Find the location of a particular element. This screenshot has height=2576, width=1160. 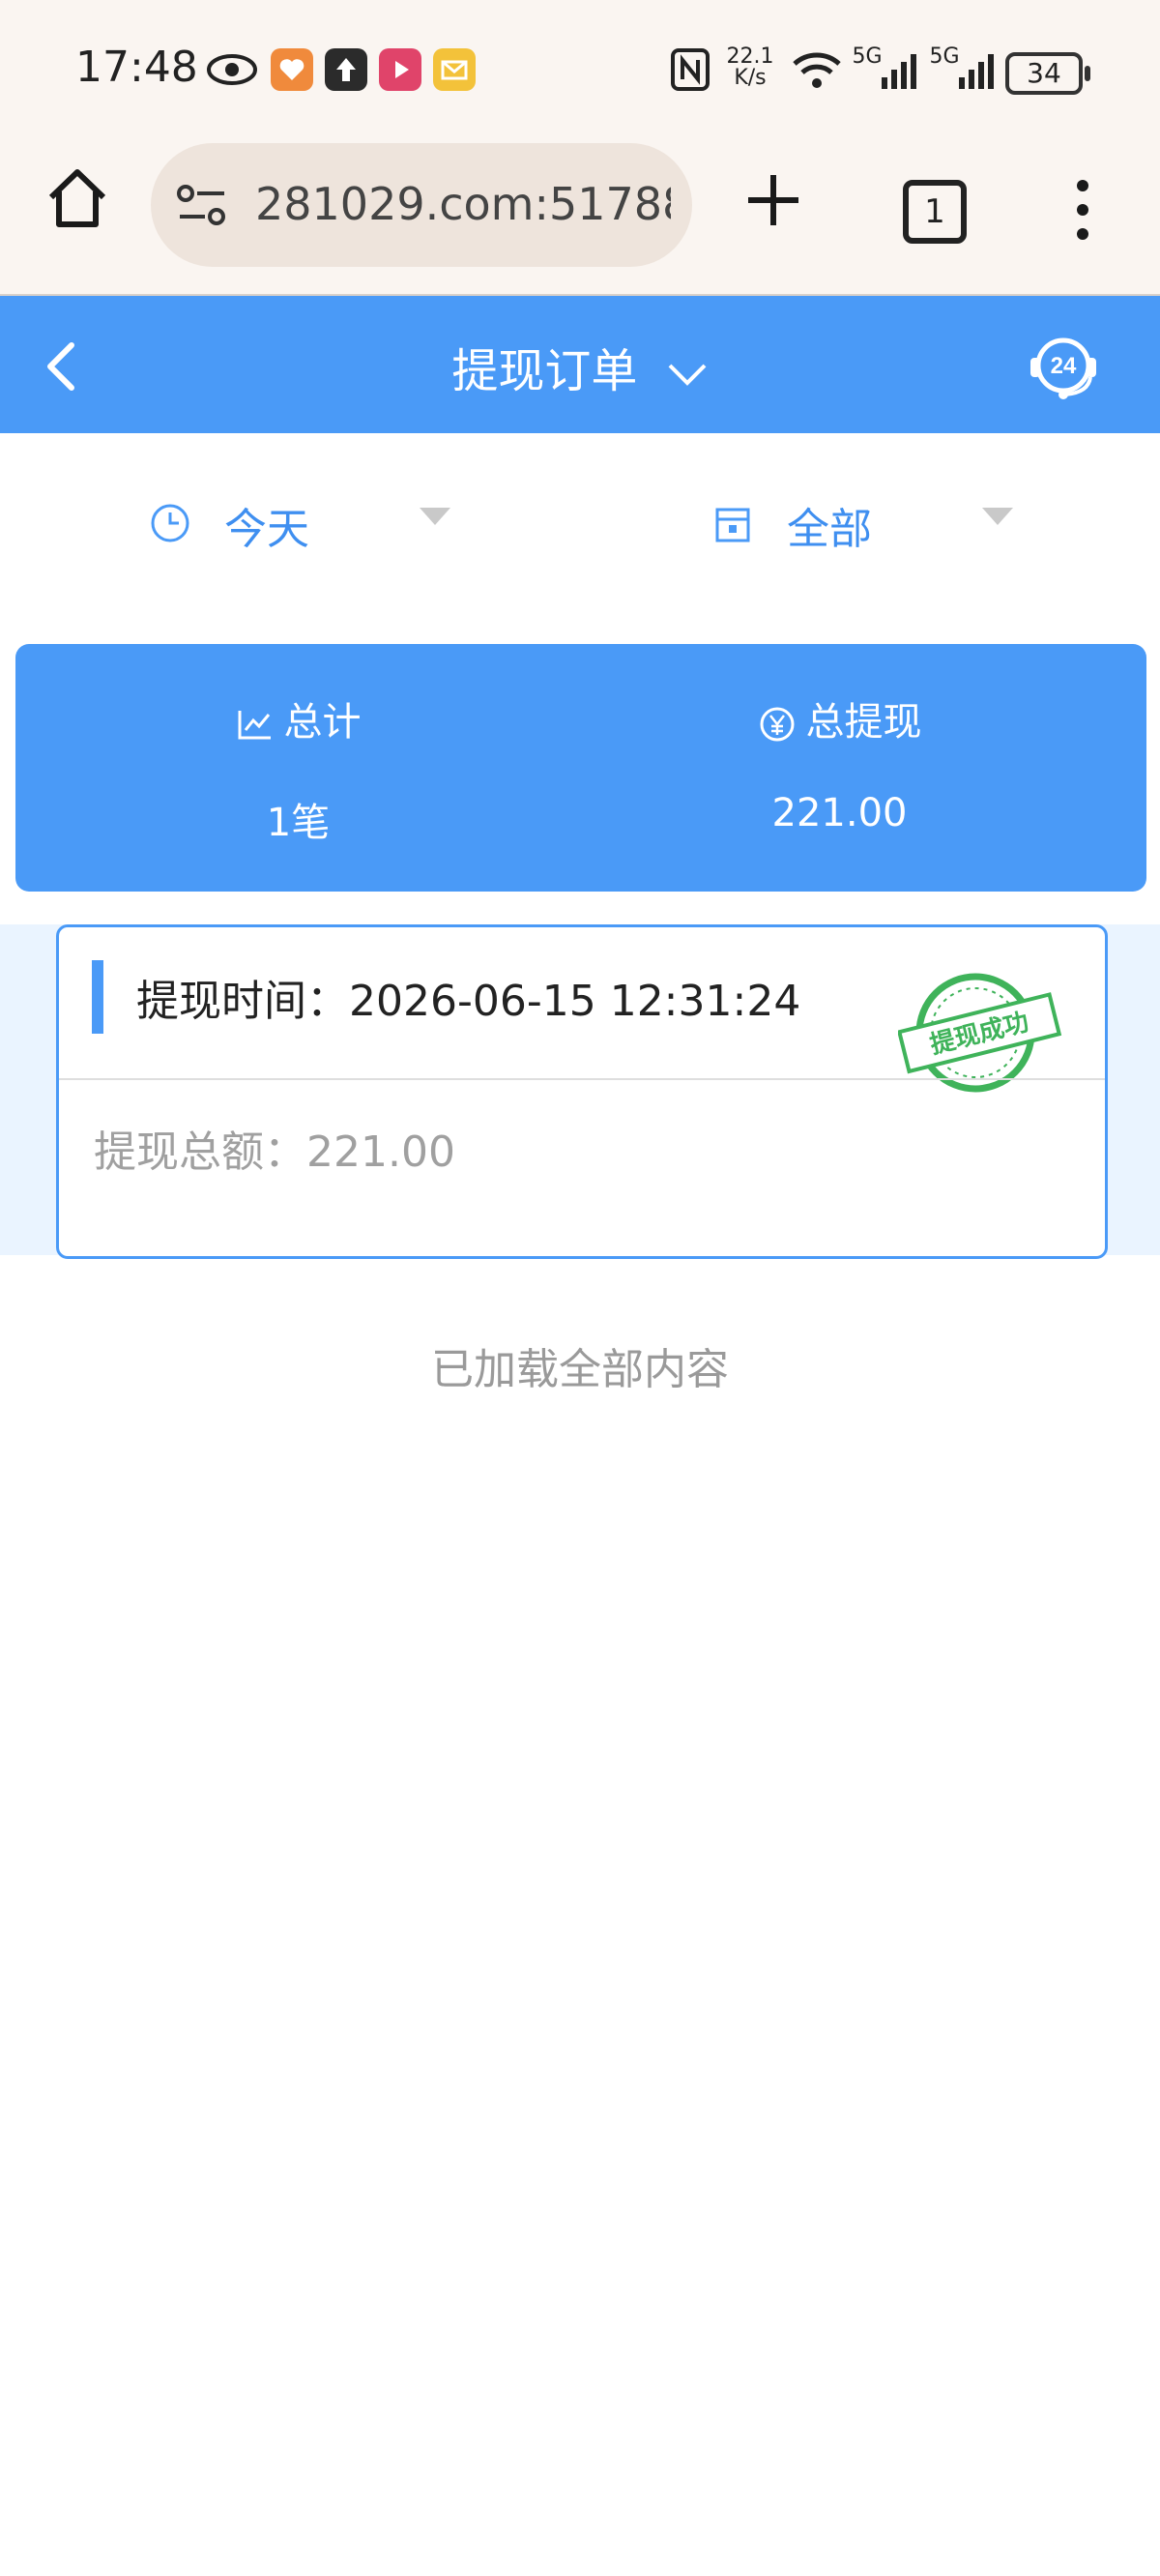

summary-withdraw-label: 总提现 is located at coordinates (864, 722).